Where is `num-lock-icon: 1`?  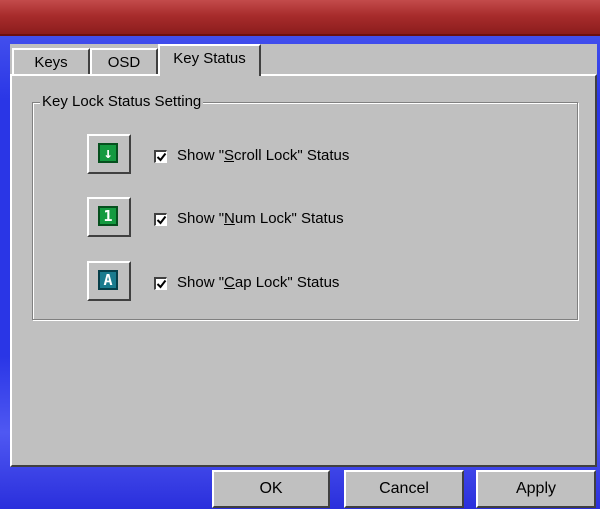
num-lock-icon: 1 is located at coordinates (108, 216).